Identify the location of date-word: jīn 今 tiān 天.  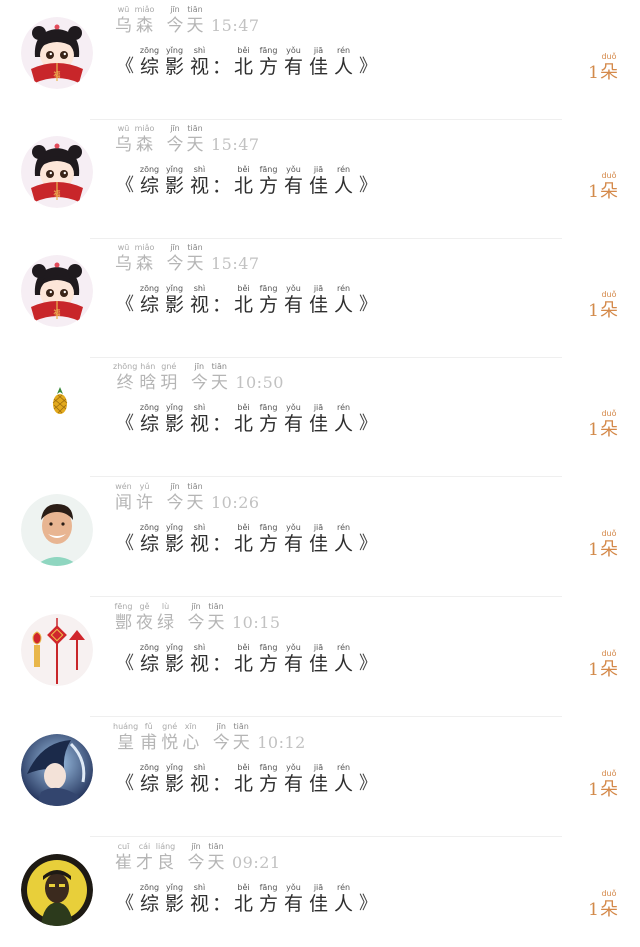
(231, 738).